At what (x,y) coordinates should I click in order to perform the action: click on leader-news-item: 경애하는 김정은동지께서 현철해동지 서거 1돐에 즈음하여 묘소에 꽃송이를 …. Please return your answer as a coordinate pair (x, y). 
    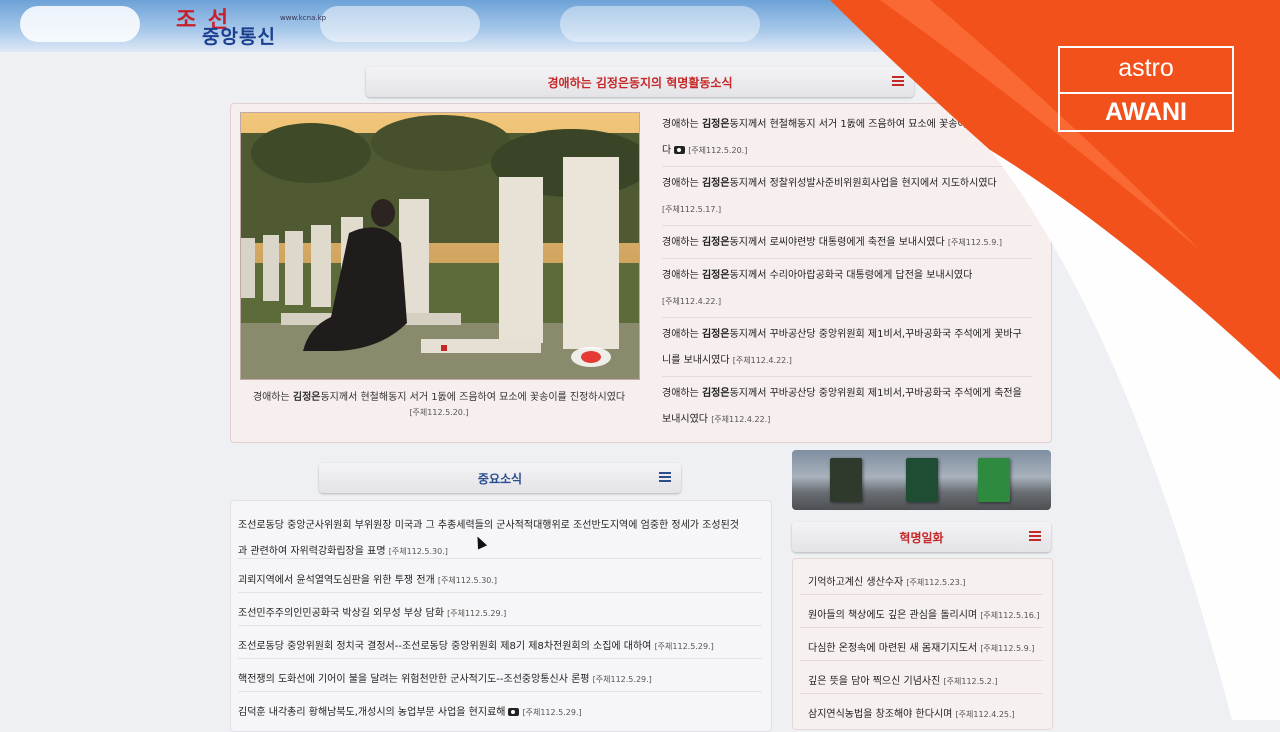
    Looking at the image, I should click on (847, 138).